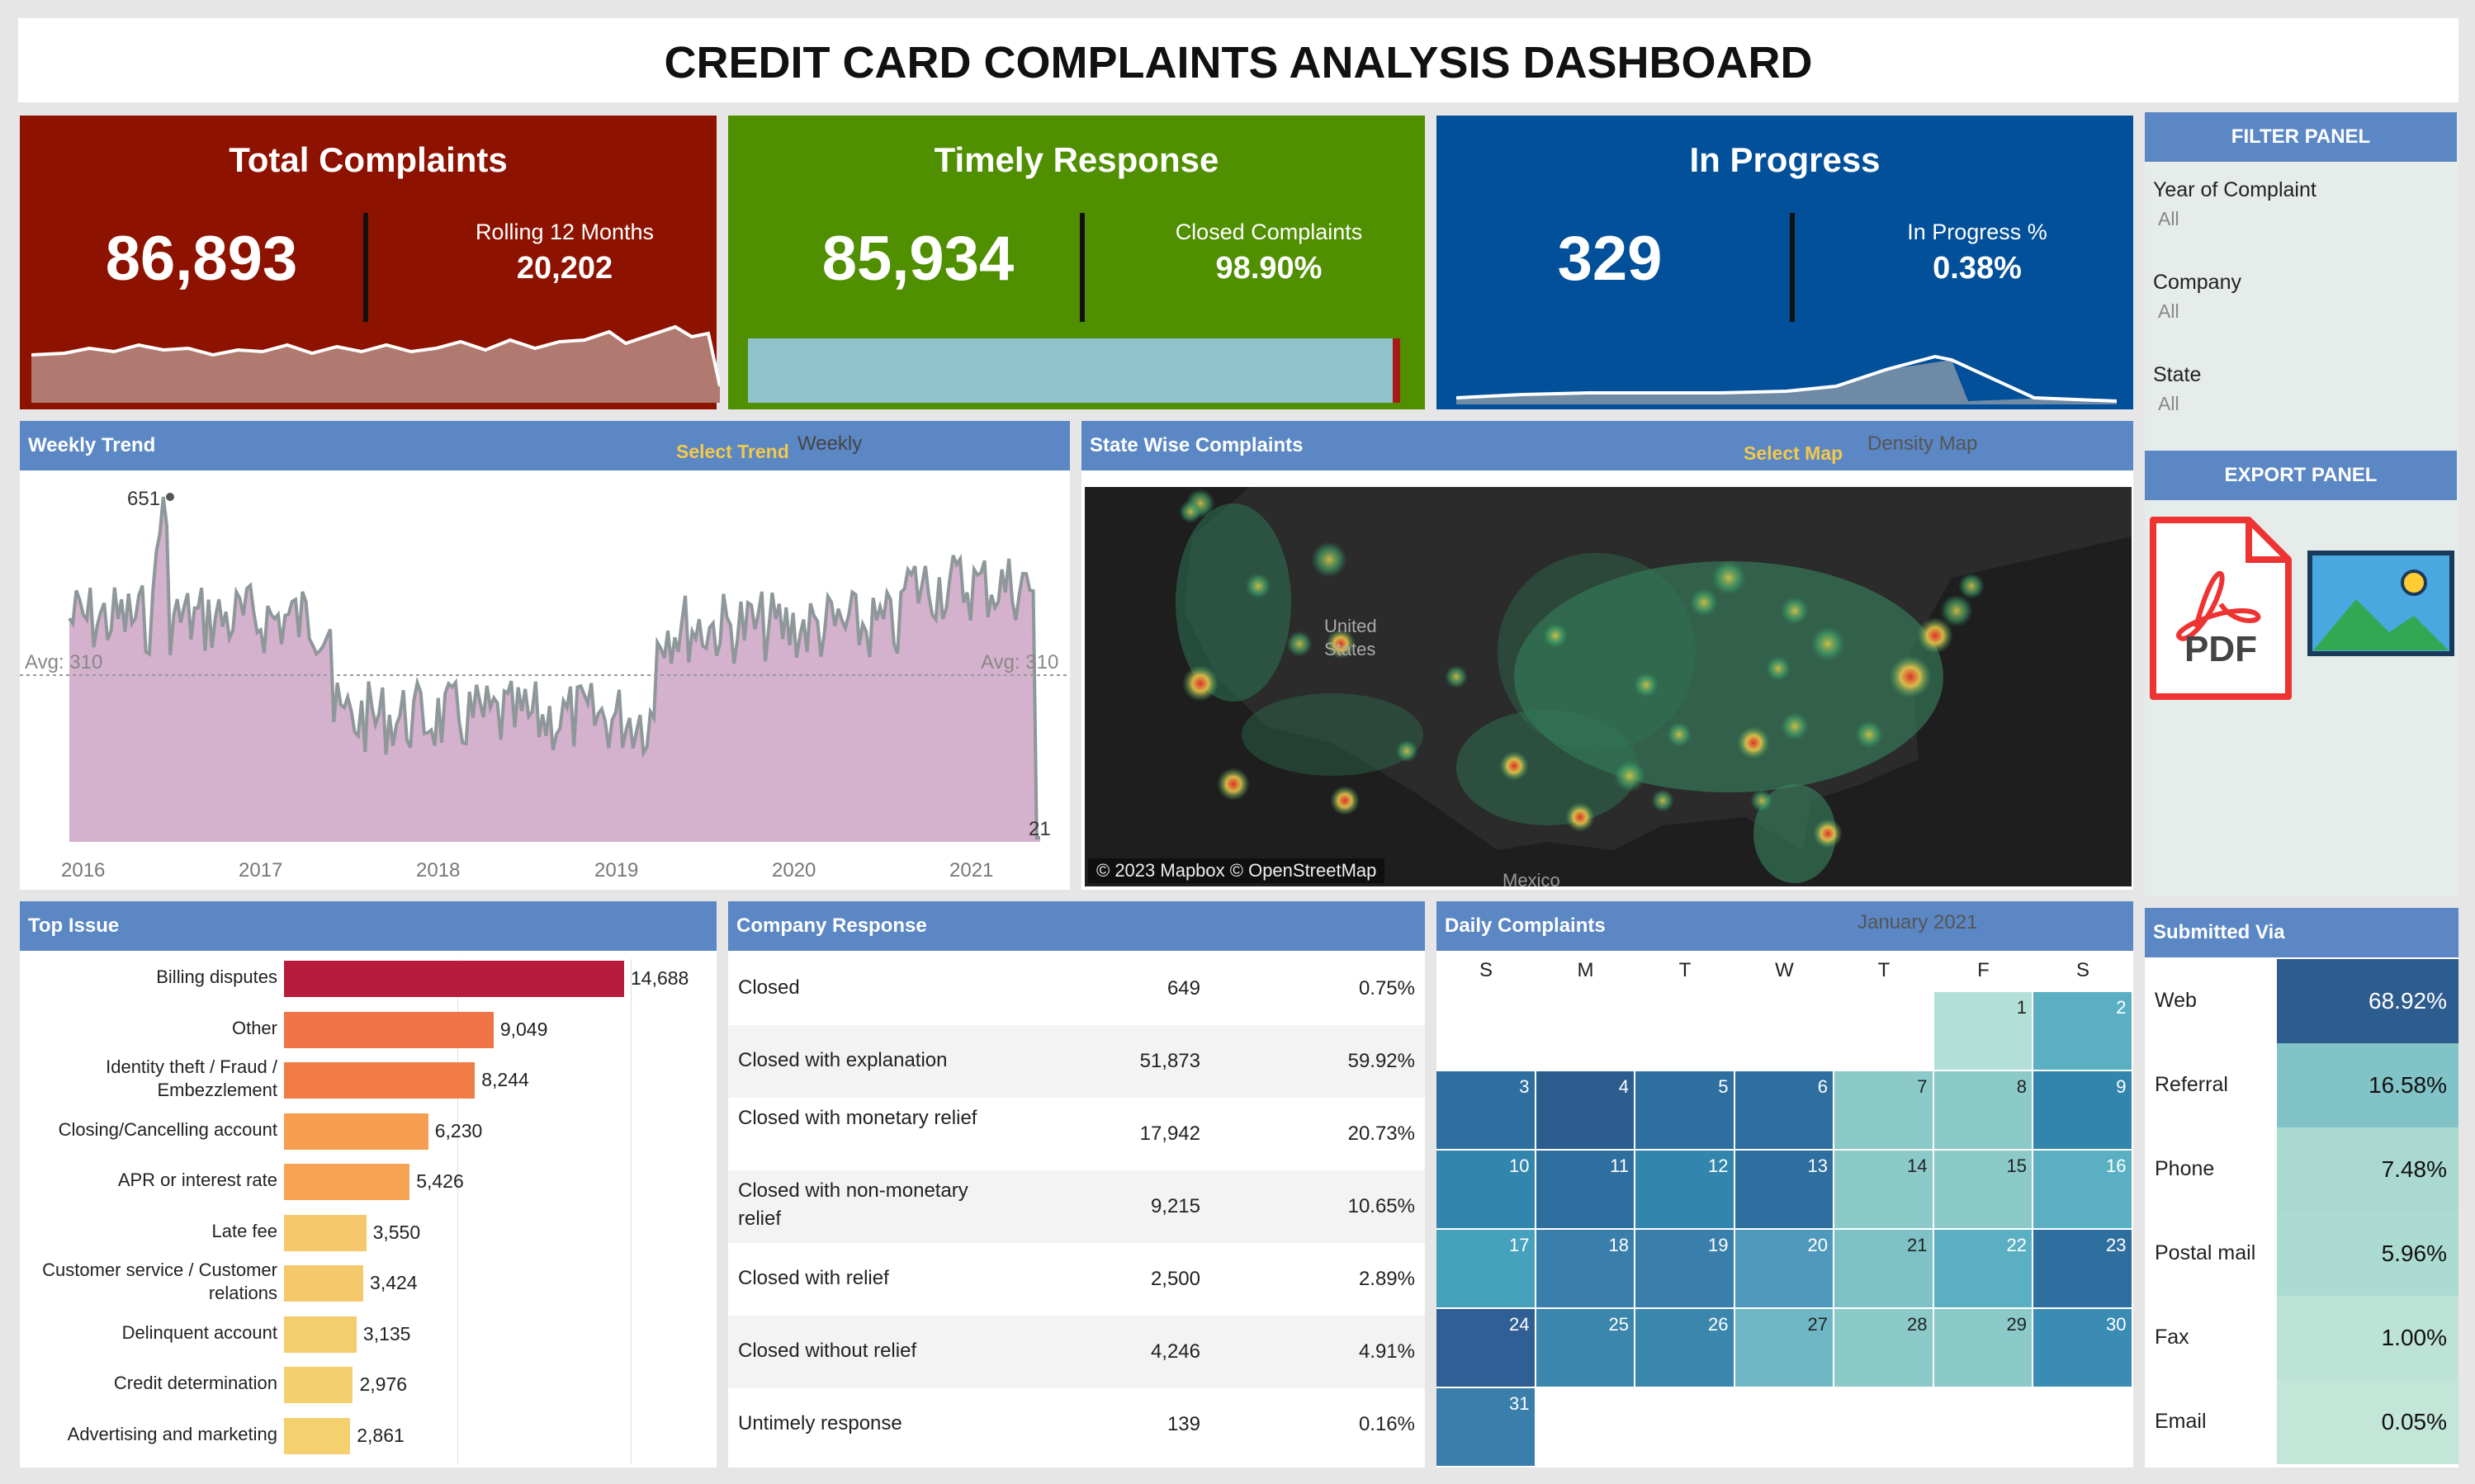  Describe the element at coordinates (1883, 1189) in the screenshot. I see `calendar-day: 14` at that location.